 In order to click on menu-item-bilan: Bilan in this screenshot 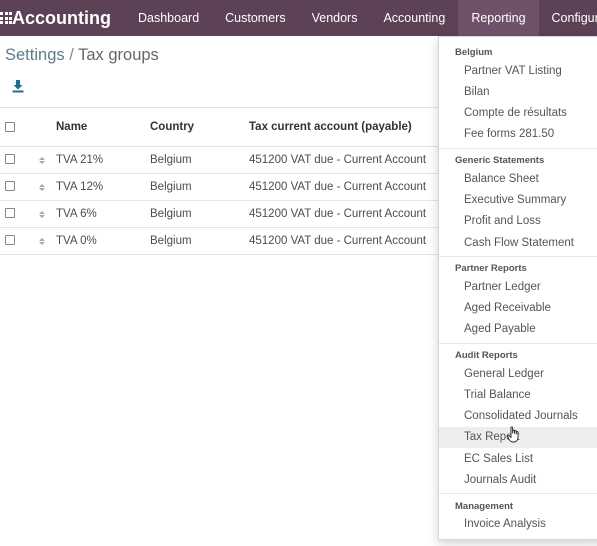, I will do `click(518, 92)`.